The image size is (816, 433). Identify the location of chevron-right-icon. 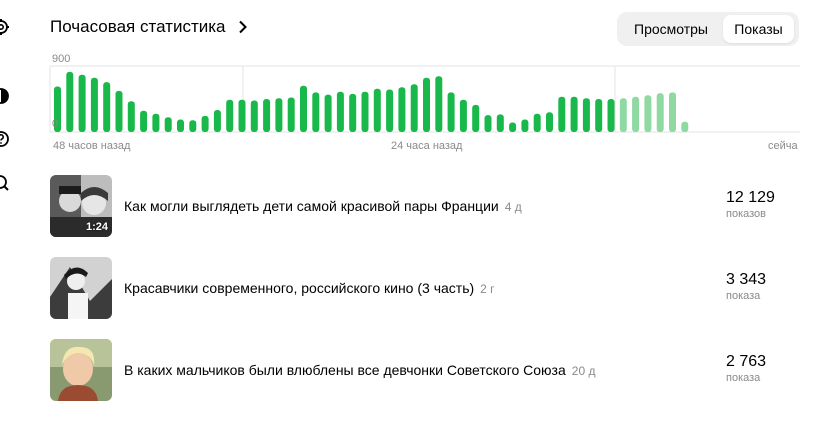
(242, 27).